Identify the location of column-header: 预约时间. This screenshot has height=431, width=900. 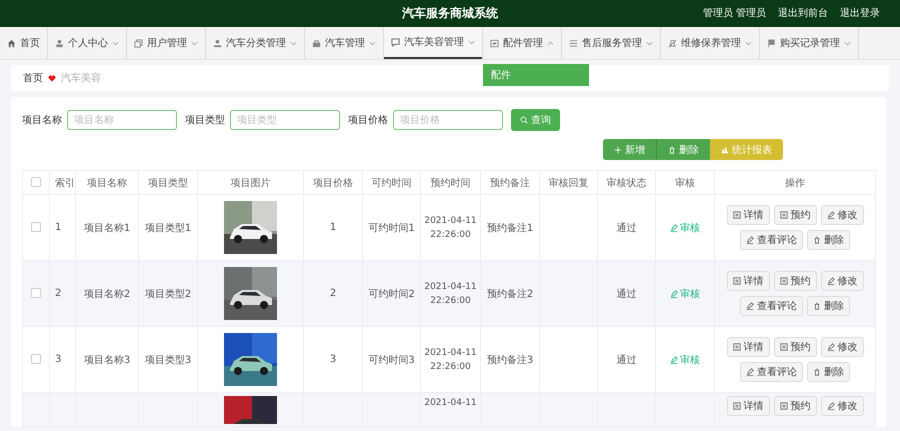
(450, 183).